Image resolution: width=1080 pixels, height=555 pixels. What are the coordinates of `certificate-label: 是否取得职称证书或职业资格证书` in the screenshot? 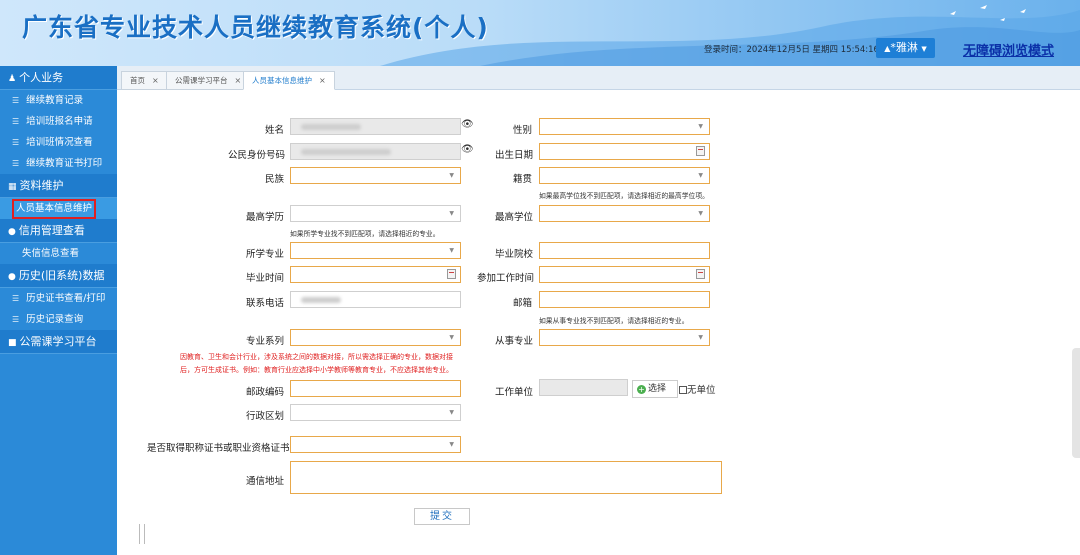 It's located at (218, 448).